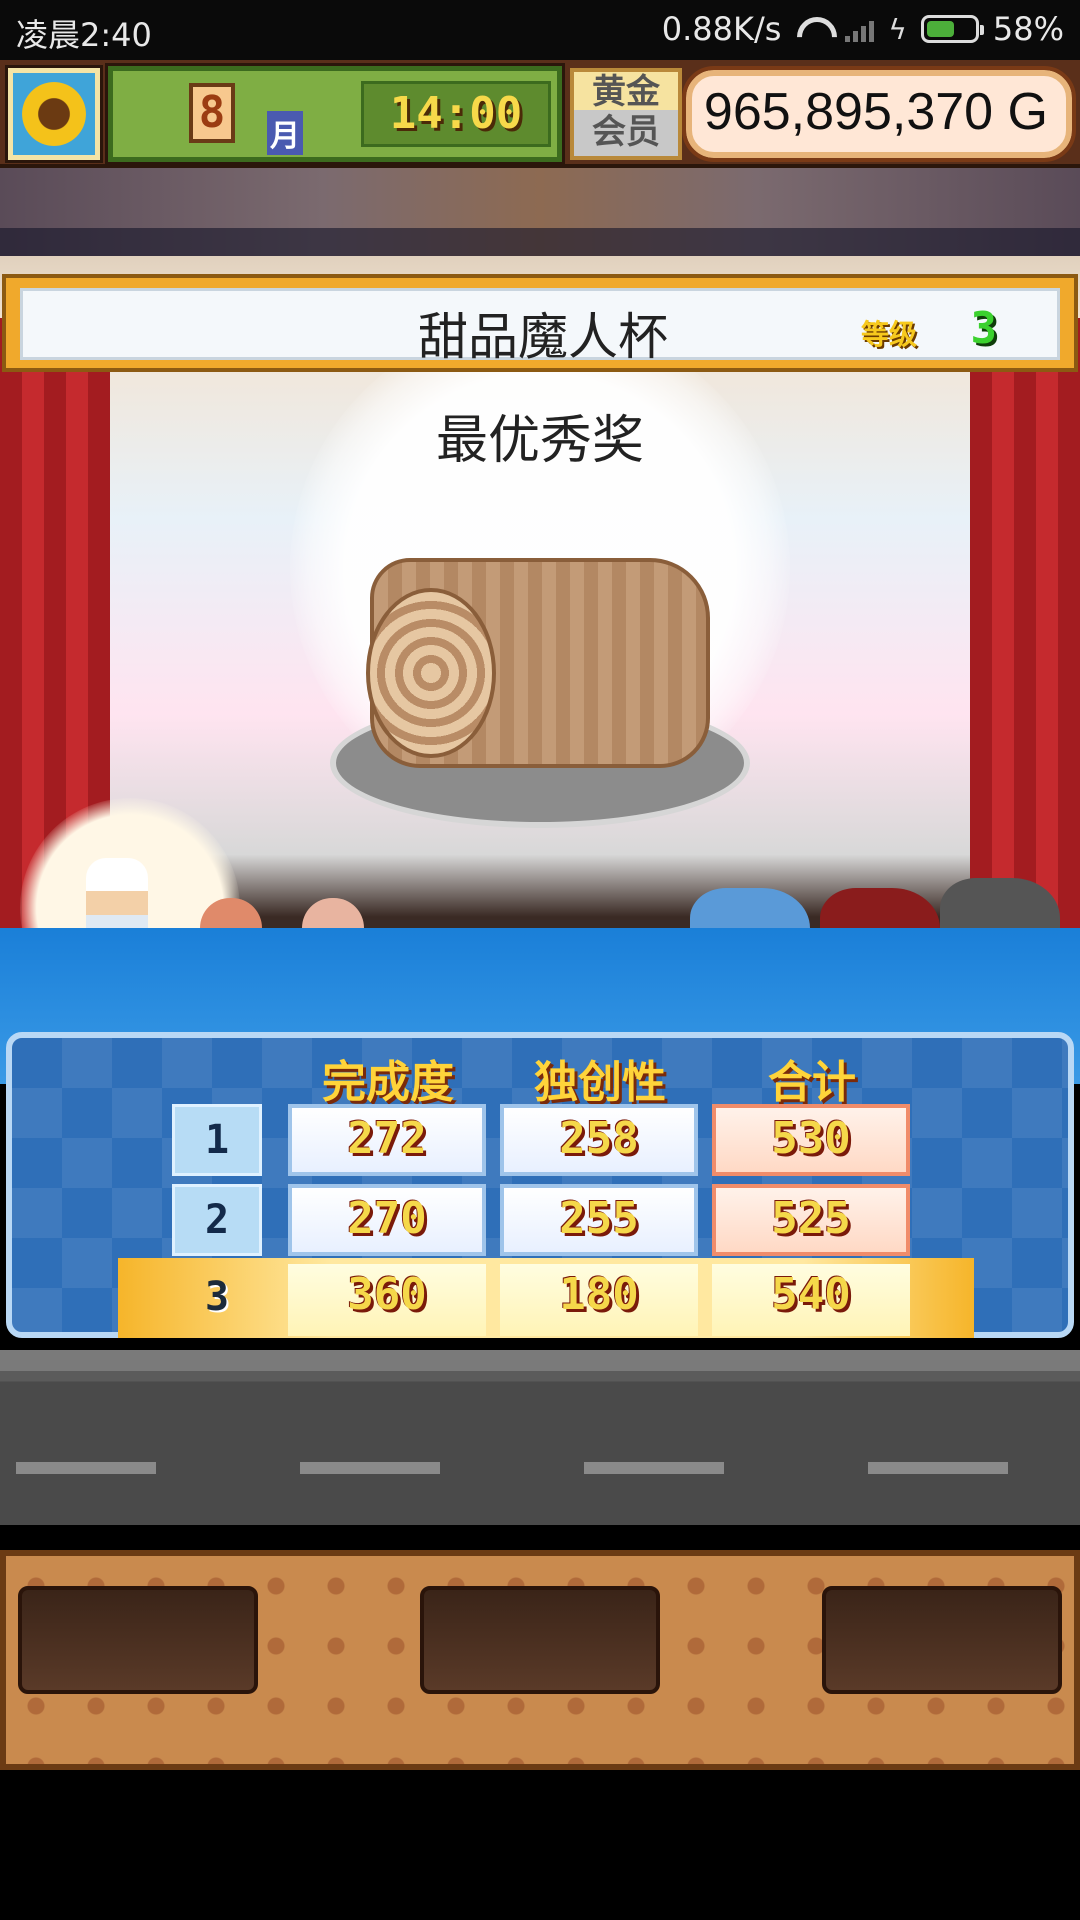 The height and width of the screenshot is (1920, 1080). I want to click on round-number: 3, so click(217, 1297).